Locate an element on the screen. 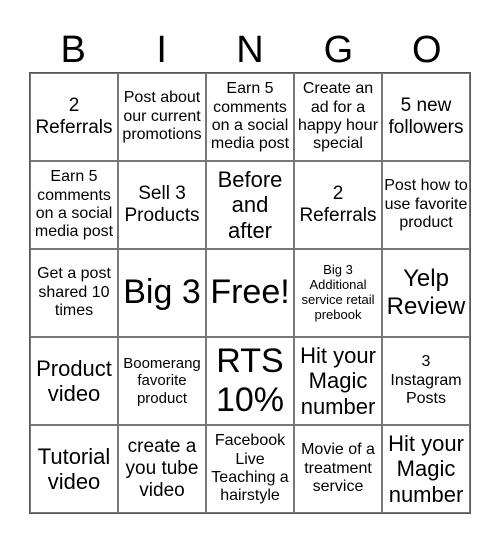  header-letter-i: I is located at coordinates (161, 50).